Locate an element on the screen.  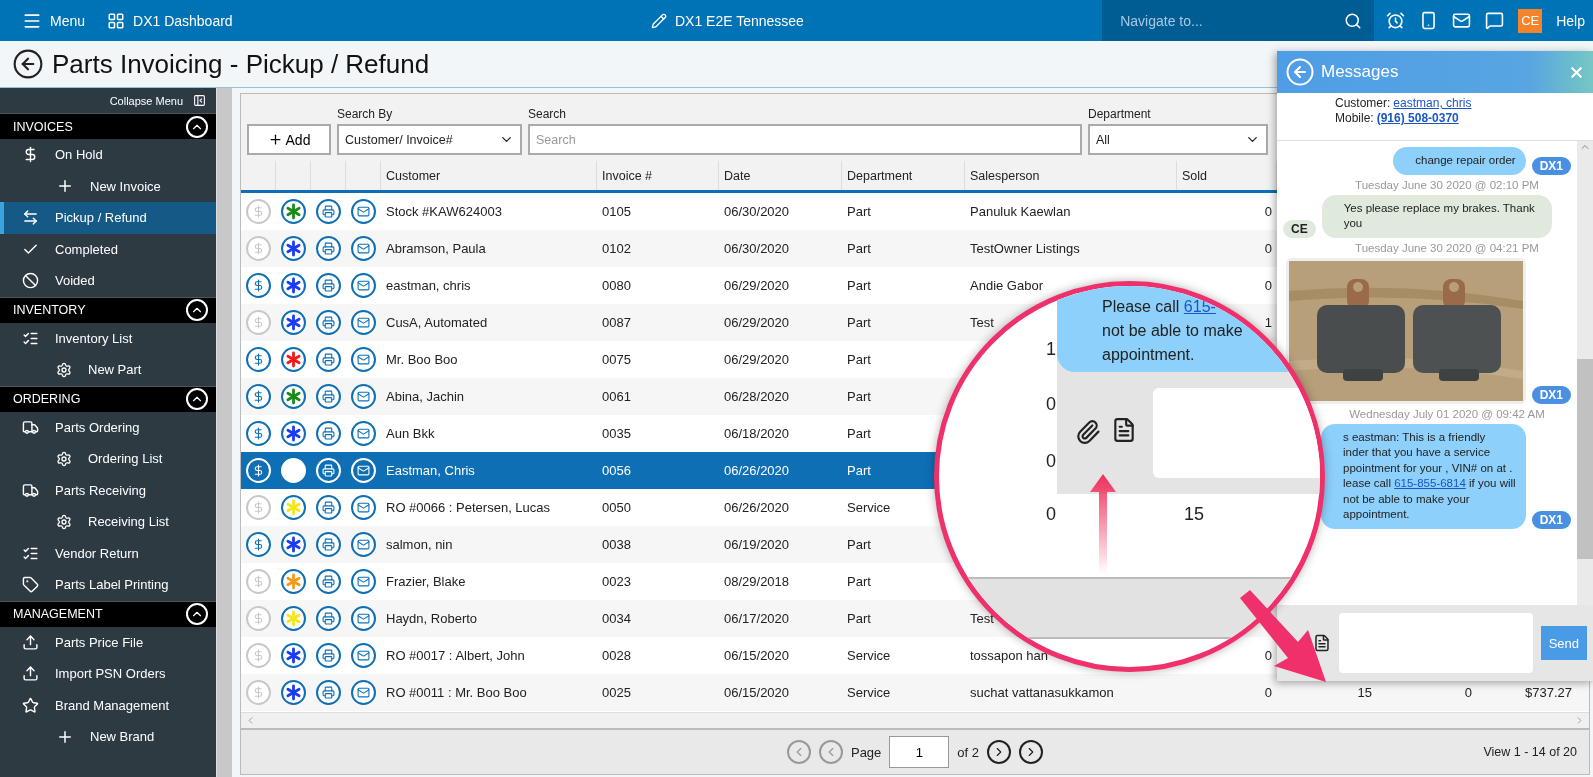
message-text: not be able to make is located at coordinates (1172, 331).